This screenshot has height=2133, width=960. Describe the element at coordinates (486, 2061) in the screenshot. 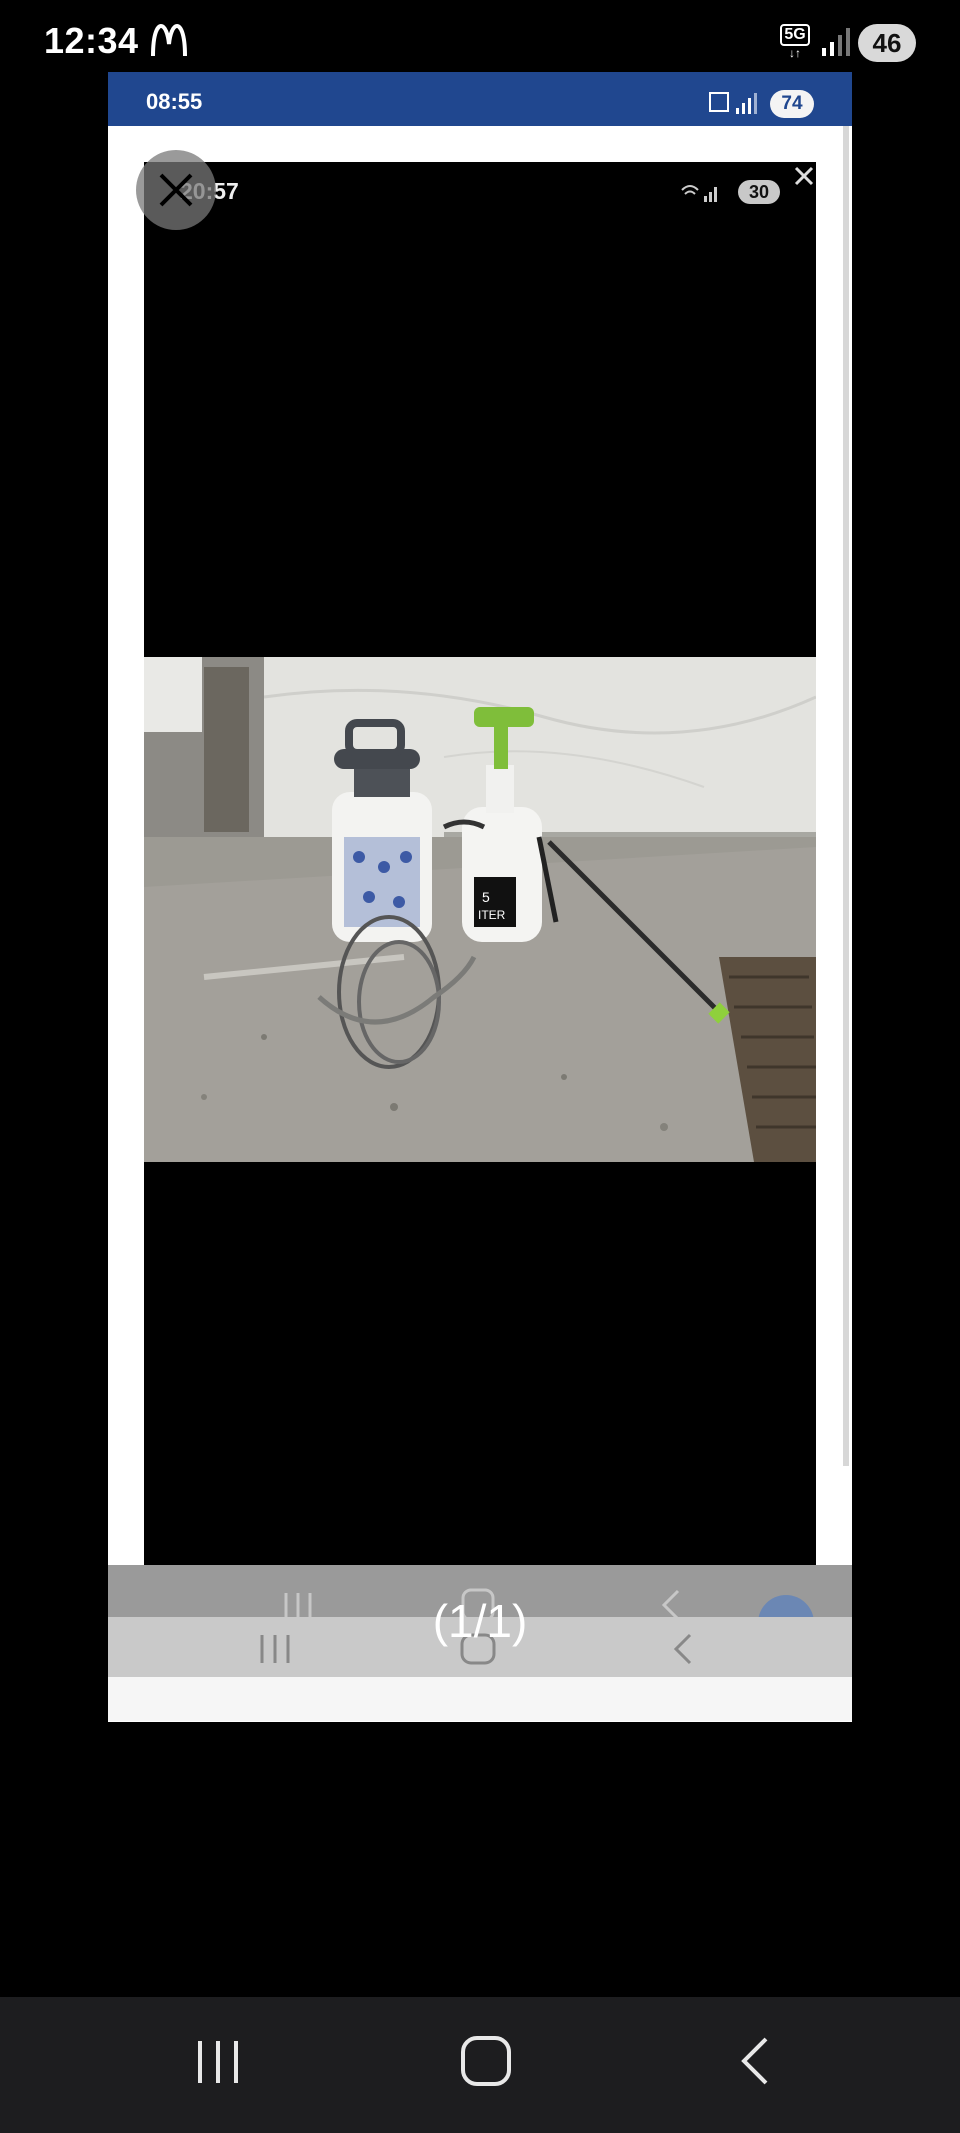

I see `home-icon` at that location.